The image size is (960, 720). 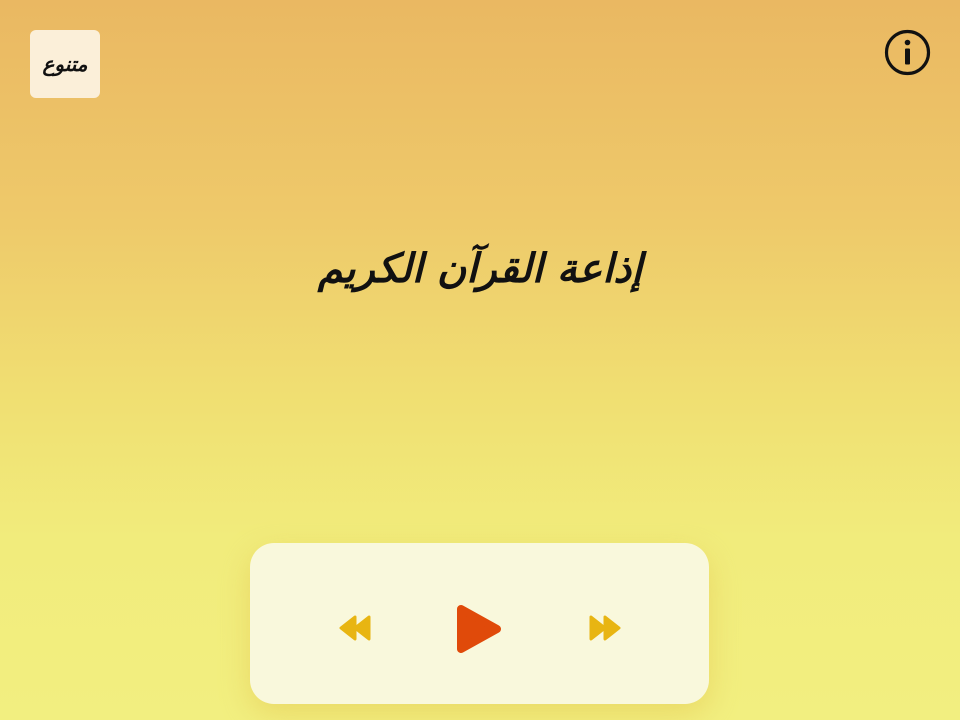 What do you see at coordinates (355, 628) in the screenshot?
I see `rewind-icon` at bounding box center [355, 628].